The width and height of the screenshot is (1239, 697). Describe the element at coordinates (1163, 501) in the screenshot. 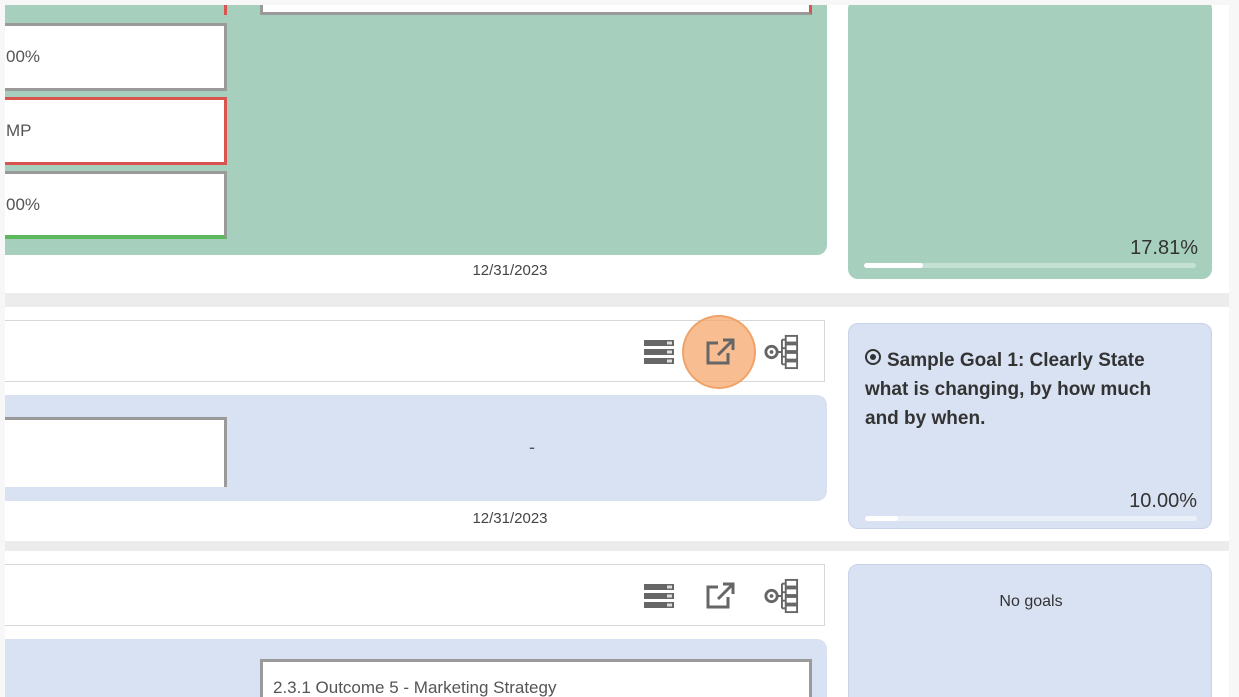

I see `goal-percent-2: 10.00%` at that location.